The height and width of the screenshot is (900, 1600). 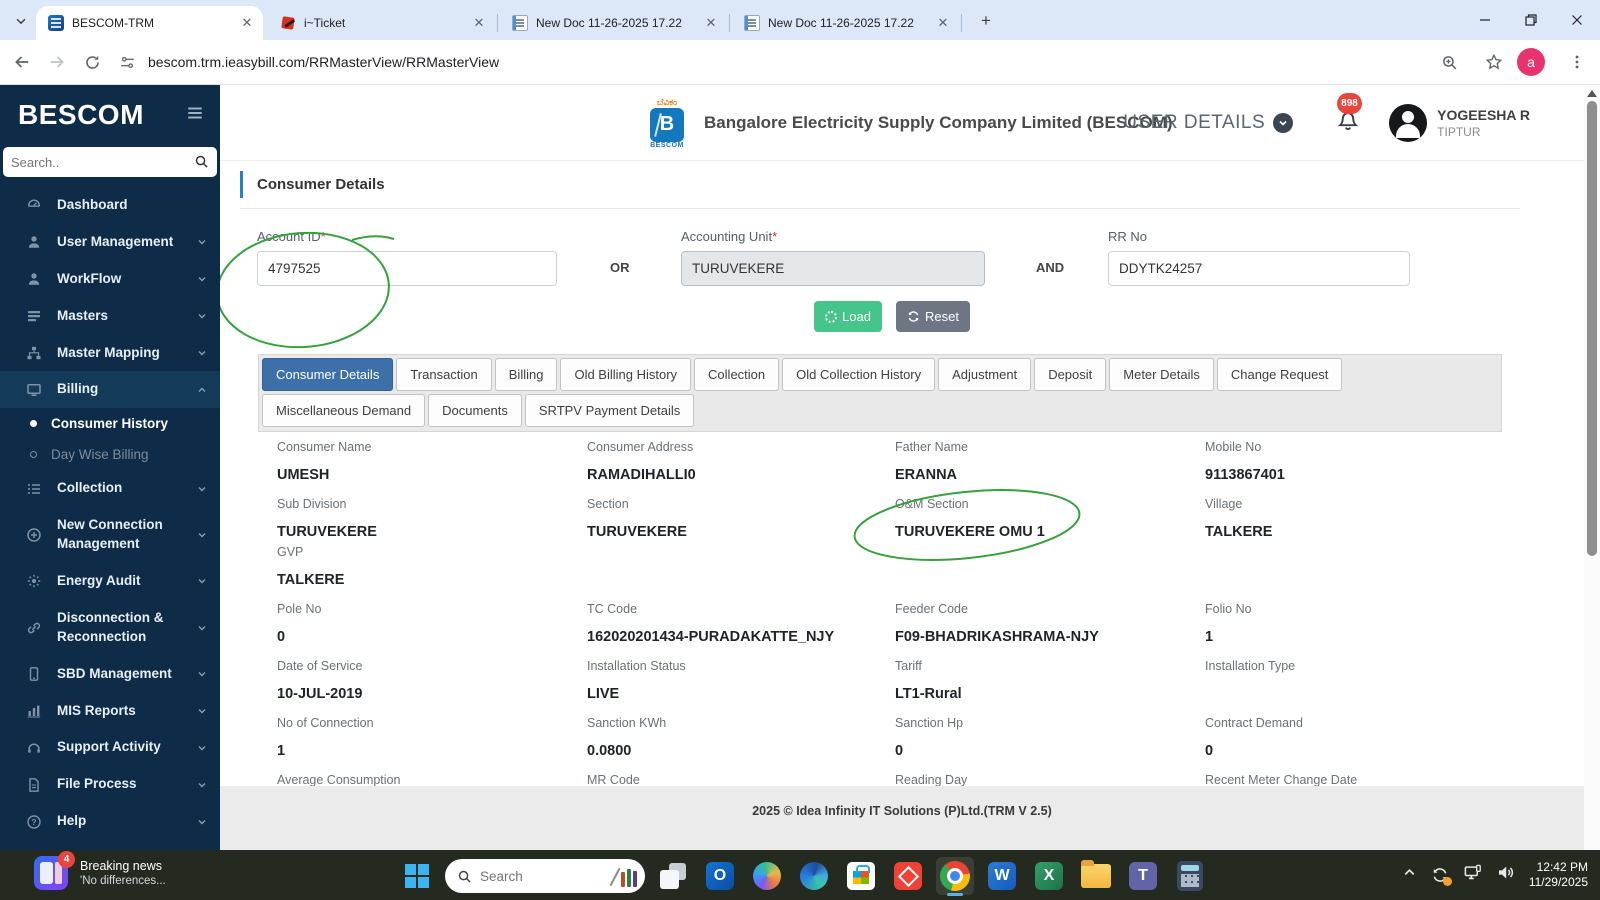 What do you see at coordinates (110, 454) in the screenshot?
I see `sidebar-subitem-day-wise-billing: Day Wise Billing` at bounding box center [110, 454].